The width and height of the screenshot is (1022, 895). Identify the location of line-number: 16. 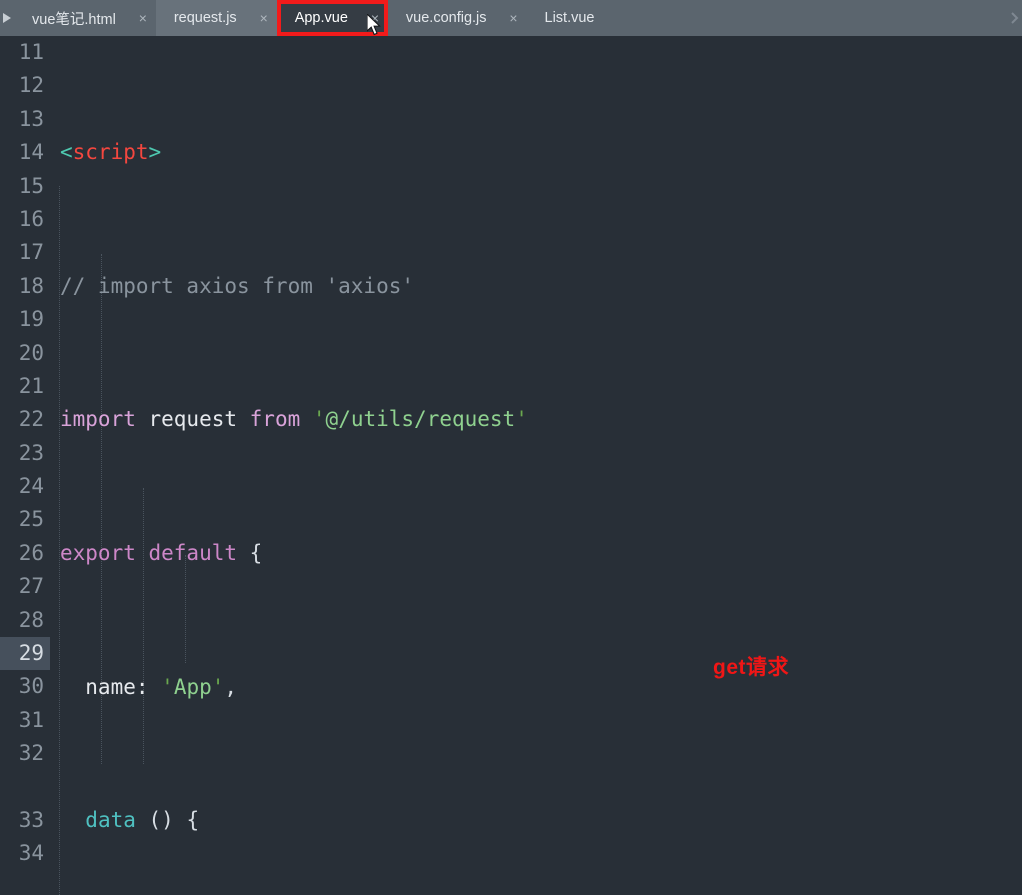
(31, 218).